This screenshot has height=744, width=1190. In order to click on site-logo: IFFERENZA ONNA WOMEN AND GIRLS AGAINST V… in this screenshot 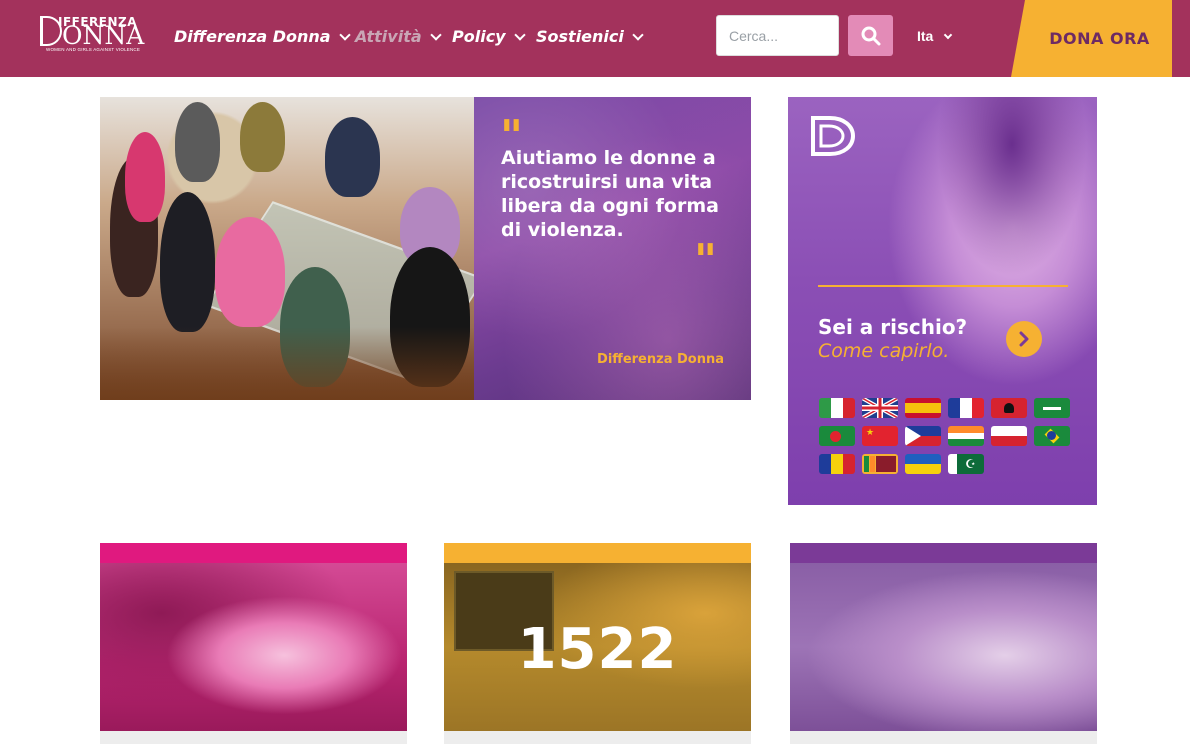, I will do `click(93, 35)`.